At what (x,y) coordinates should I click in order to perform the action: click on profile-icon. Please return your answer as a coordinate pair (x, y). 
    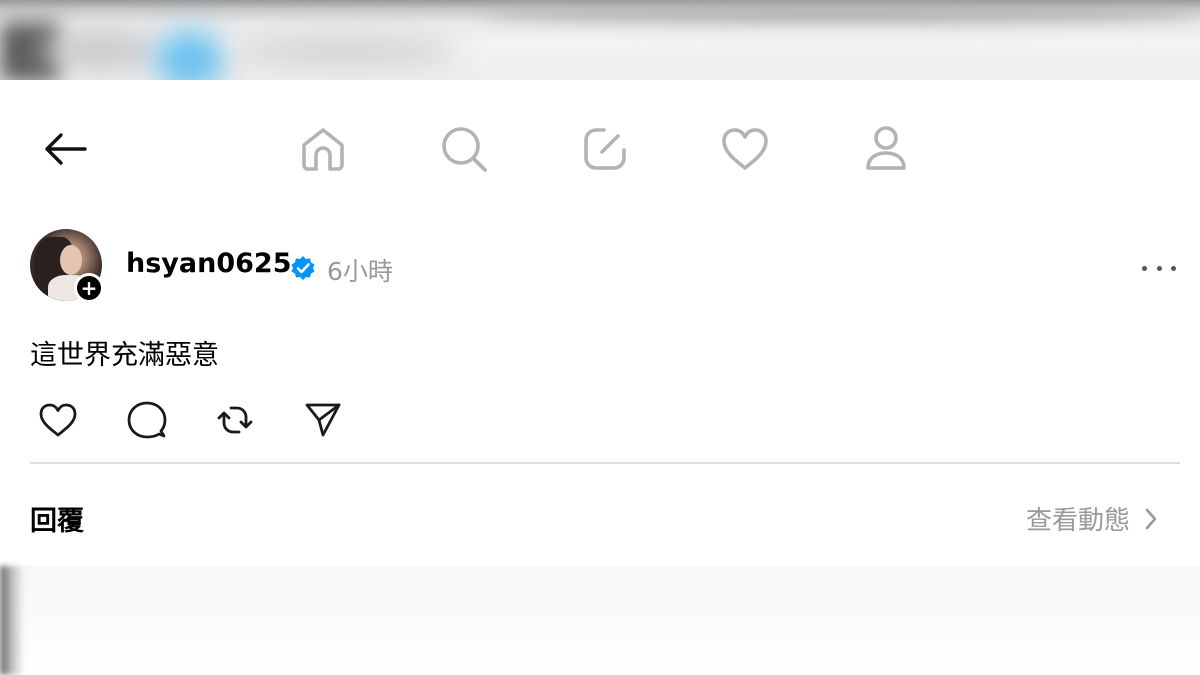
    Looking at the image, I should click on (886, 148).